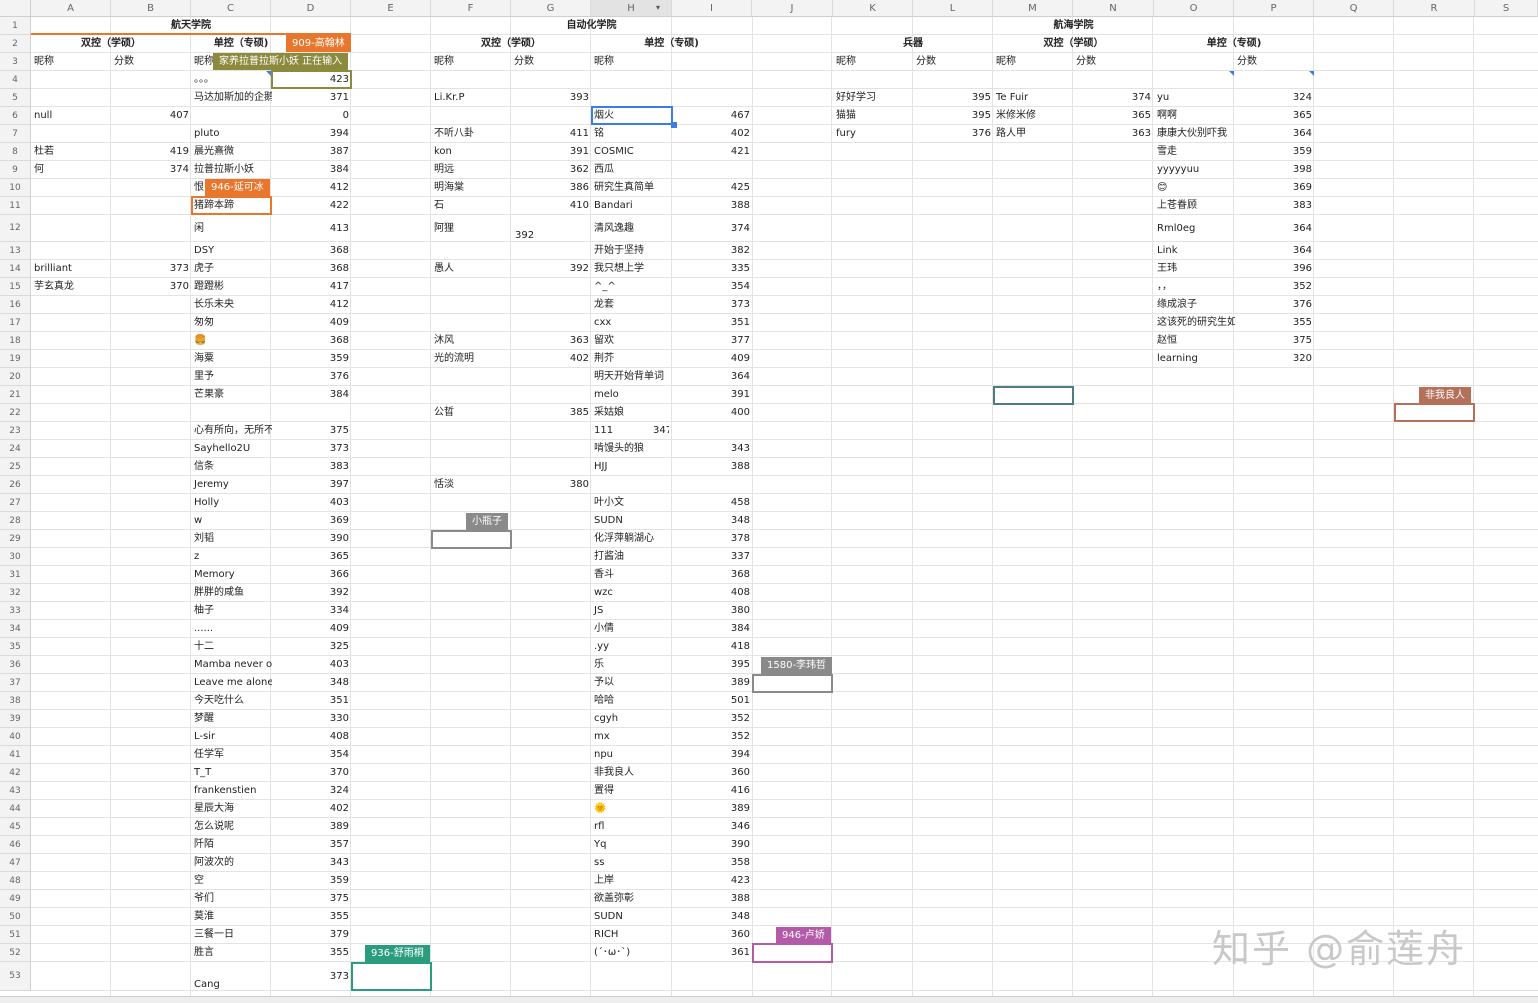 The image size is (1538, 1003). Describe the element at coordinates (1194, 98) in the screenshot. I see `cell-o5: yu` at that location.